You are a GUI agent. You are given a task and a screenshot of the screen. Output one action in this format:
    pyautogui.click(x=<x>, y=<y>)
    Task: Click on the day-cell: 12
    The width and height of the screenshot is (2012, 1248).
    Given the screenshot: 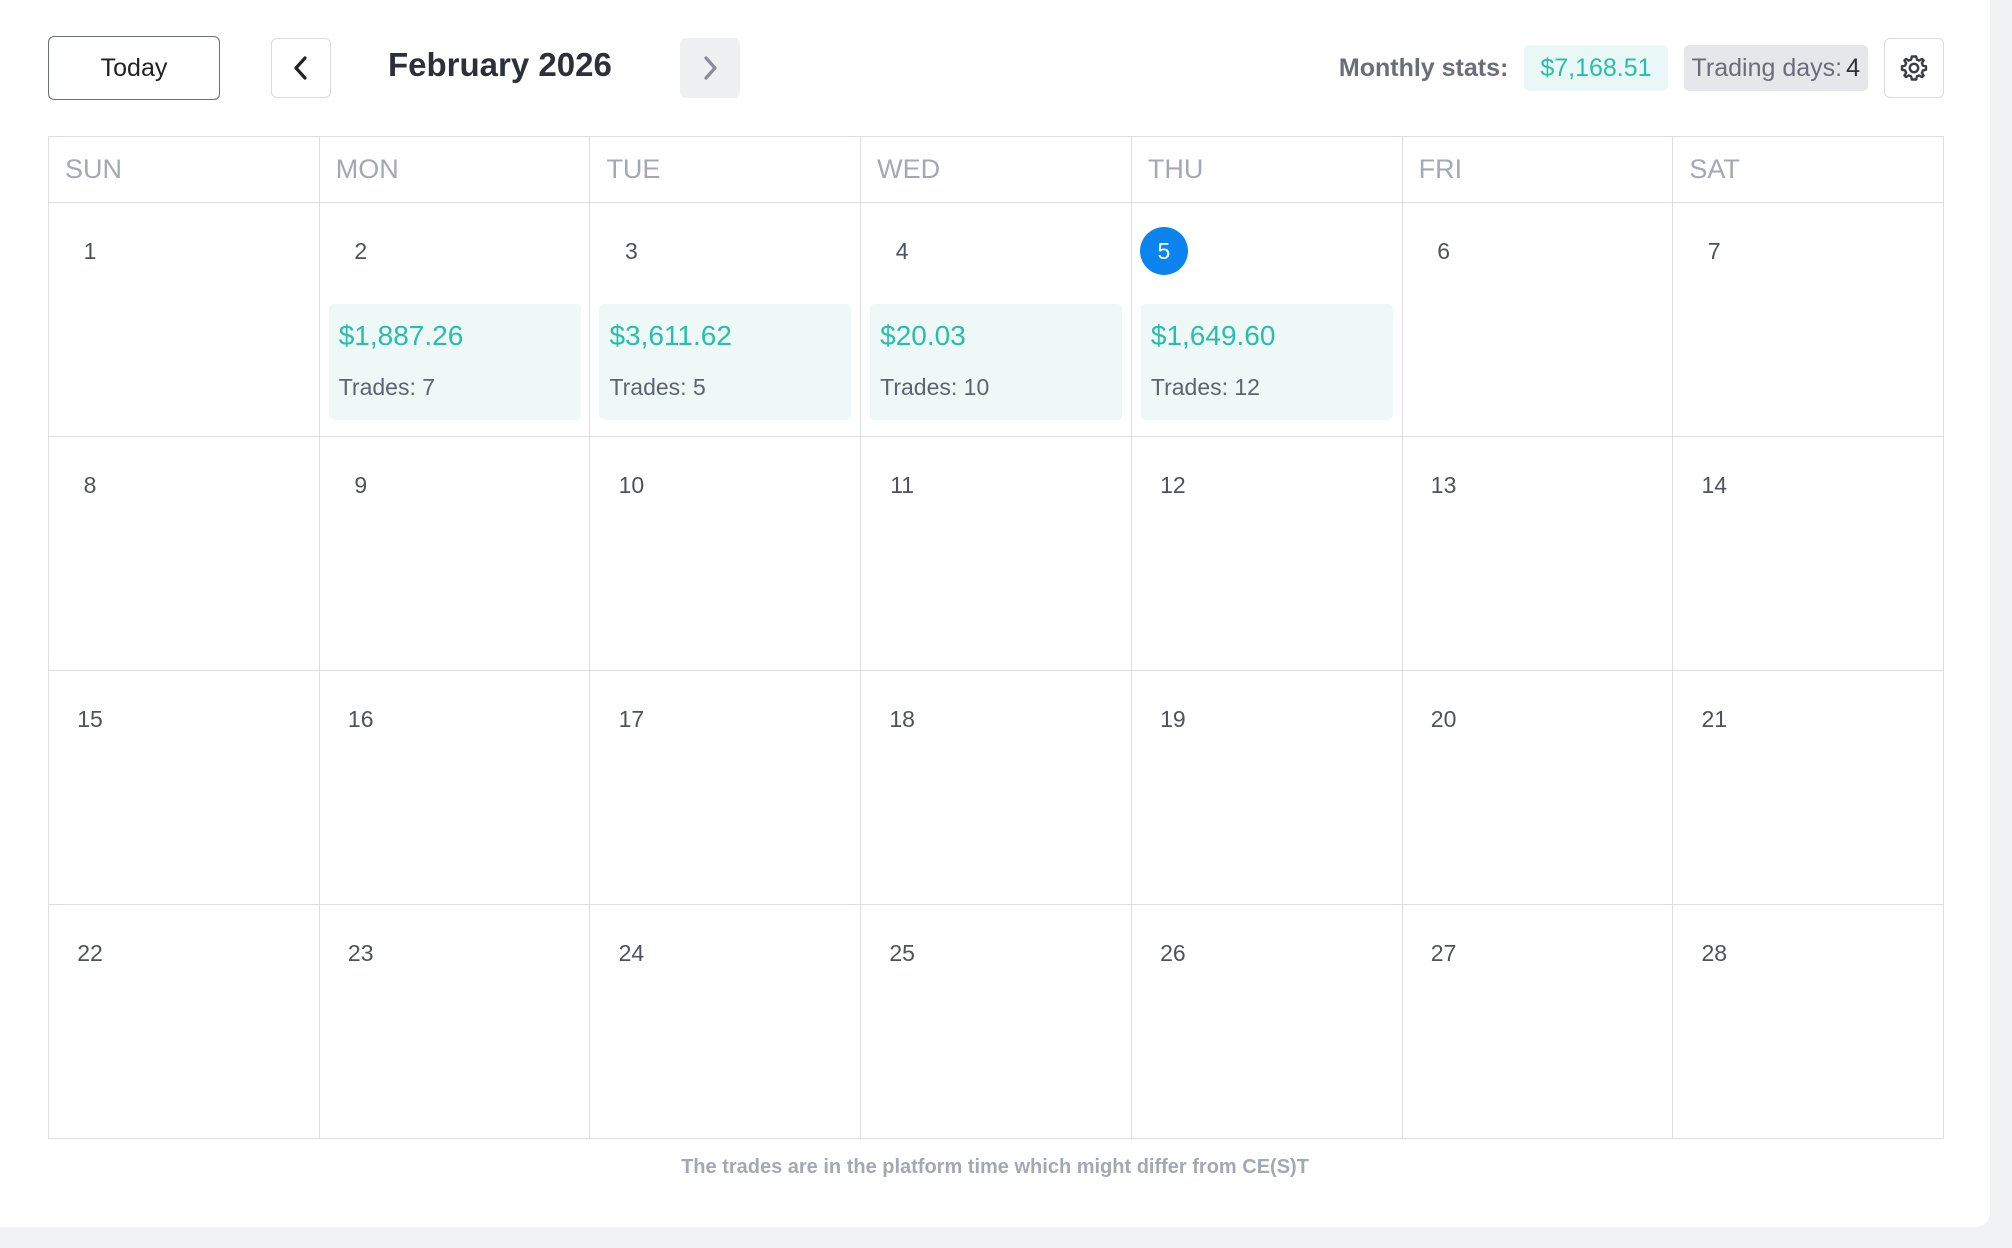 What is the action you would take?
    pyautogui.click(x=1267, y=554)
    